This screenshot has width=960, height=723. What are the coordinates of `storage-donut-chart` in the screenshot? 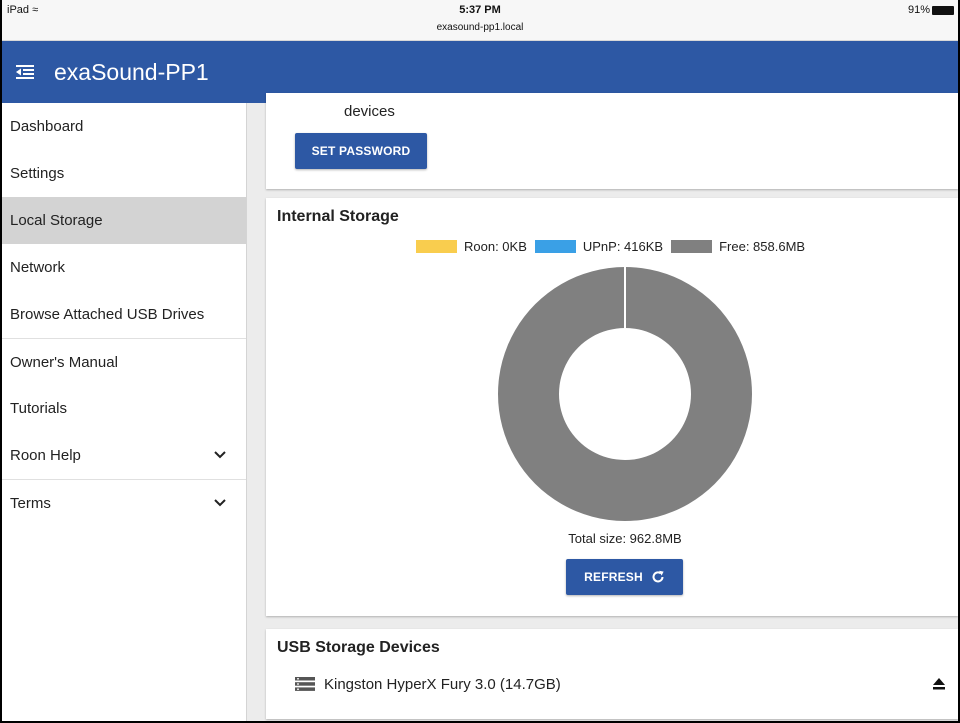 It's located at (625, 394).